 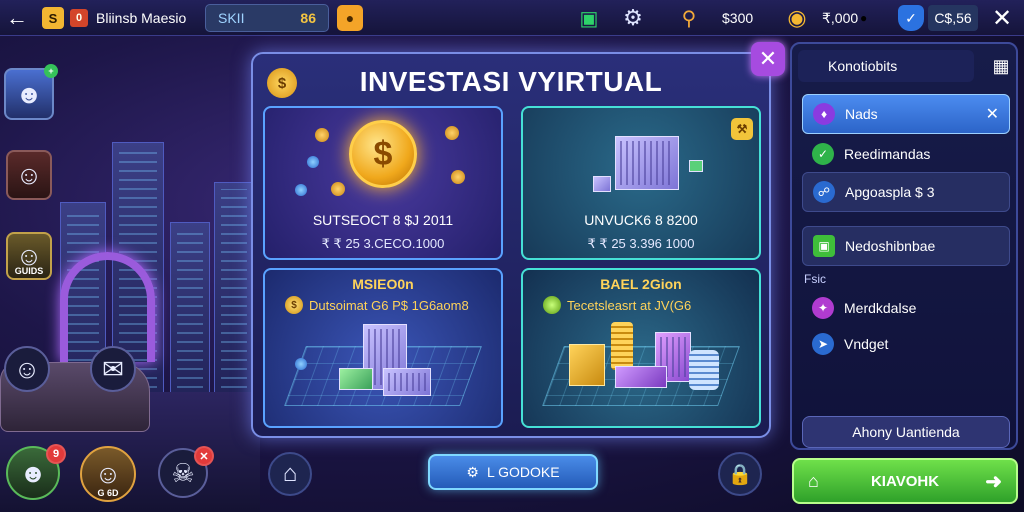 I want to click on card-heading: MSIEO0n, so click(x=383, y=284).